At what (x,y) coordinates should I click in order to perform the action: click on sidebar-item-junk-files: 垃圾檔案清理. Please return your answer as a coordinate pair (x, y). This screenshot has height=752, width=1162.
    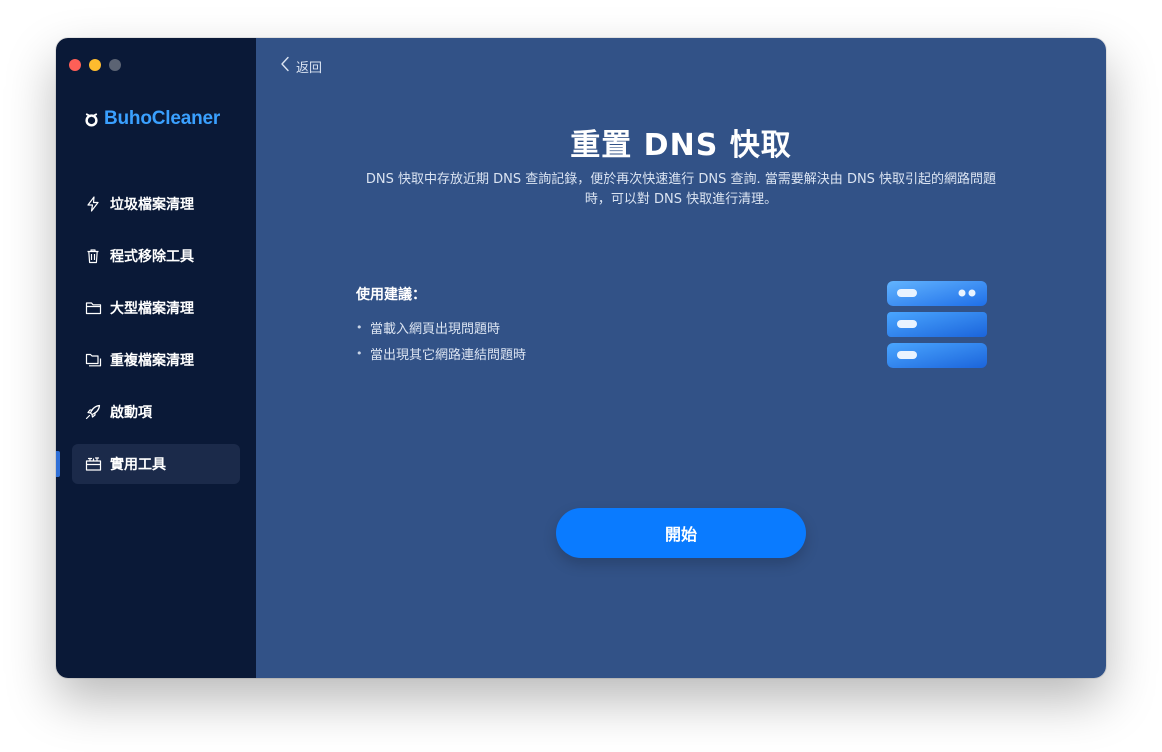
    Looking at the image, I should click on (156, 204).